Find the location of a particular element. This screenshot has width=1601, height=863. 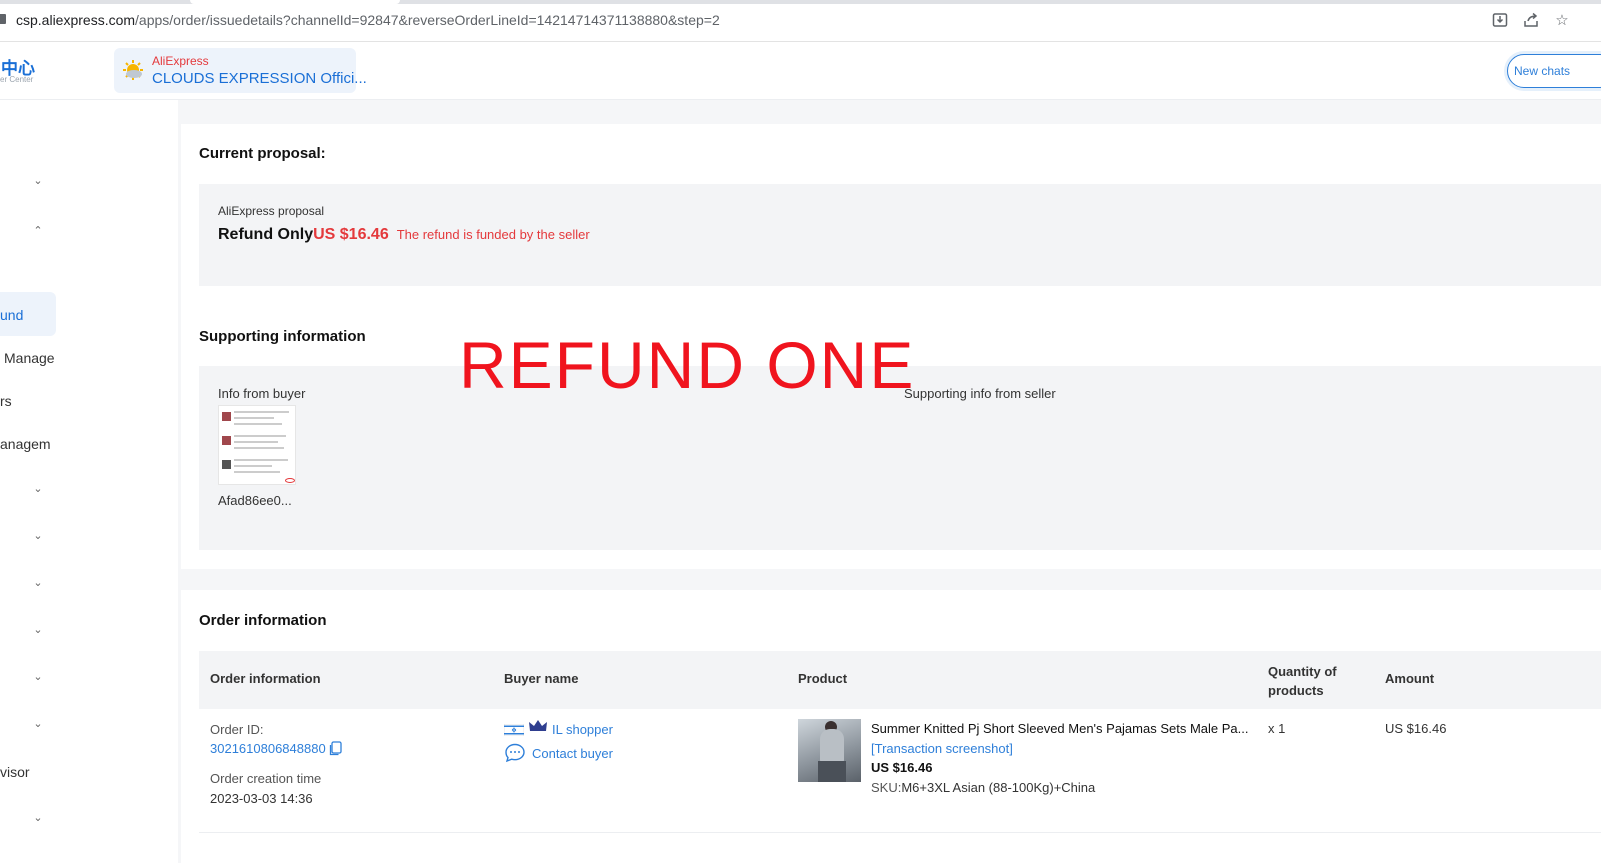

column-header-buyer-name: Buyer name is located at coordinates (541, 678).